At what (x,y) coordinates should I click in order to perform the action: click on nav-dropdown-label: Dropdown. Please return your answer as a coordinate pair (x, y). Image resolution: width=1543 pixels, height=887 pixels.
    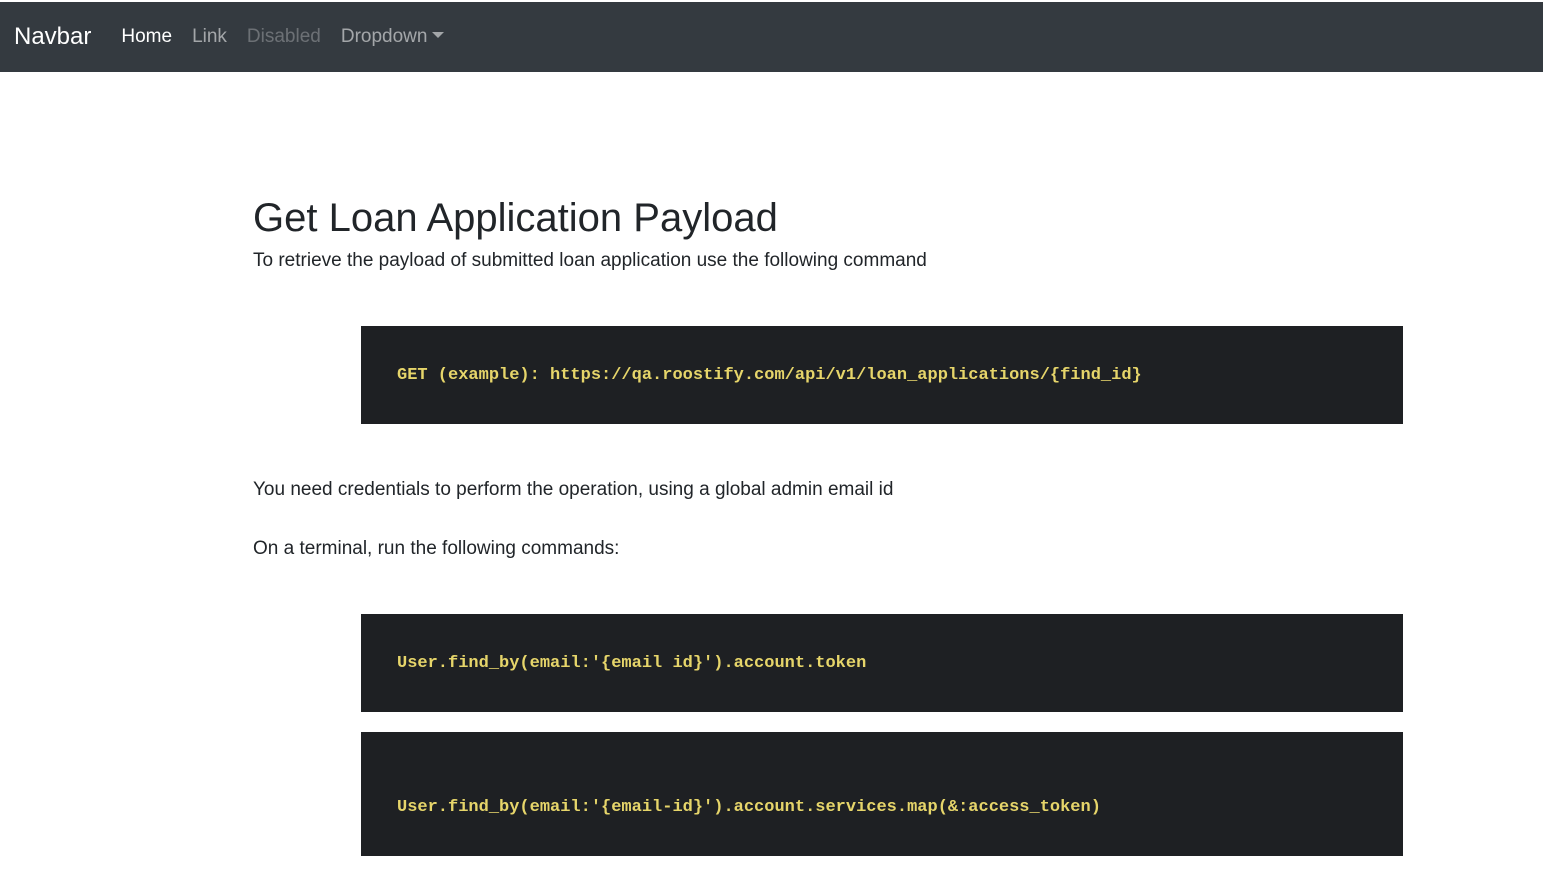
    Looking at the image, I should click on (384, 36).